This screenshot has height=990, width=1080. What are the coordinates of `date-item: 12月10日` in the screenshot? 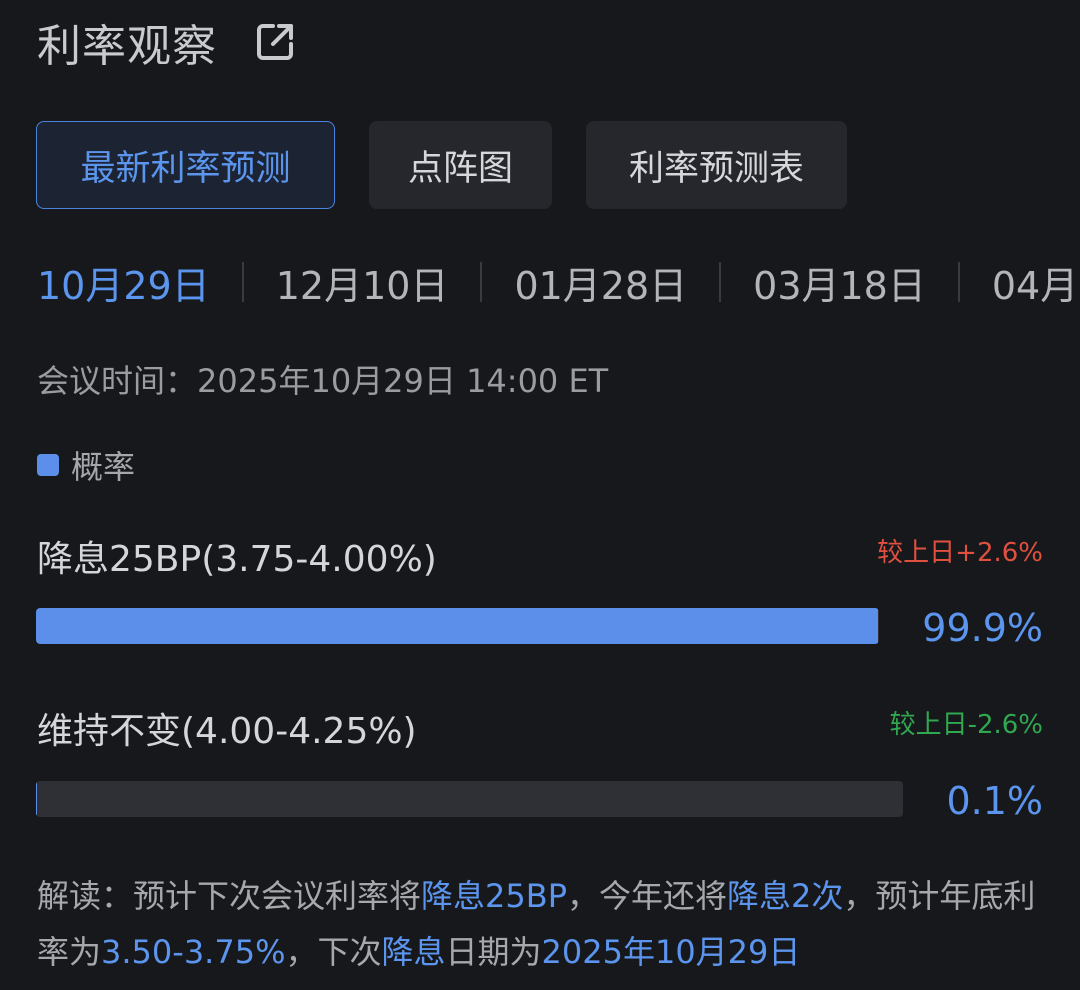 It's located at (362, 282).